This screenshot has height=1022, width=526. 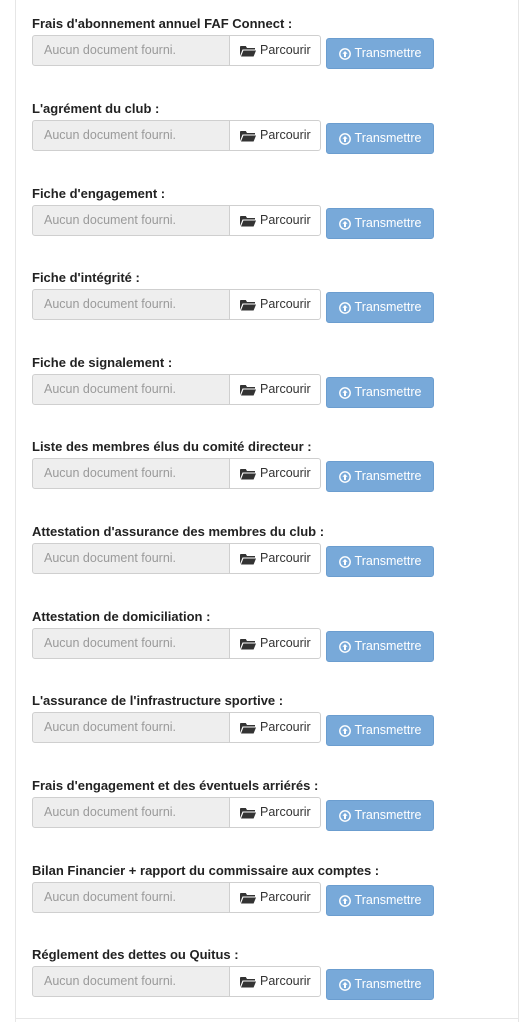 What do you see at coordinates (99, 193) in the screenshot?
I see `document-label: Fiche d'engagement :` at bounding box center [99, 193].